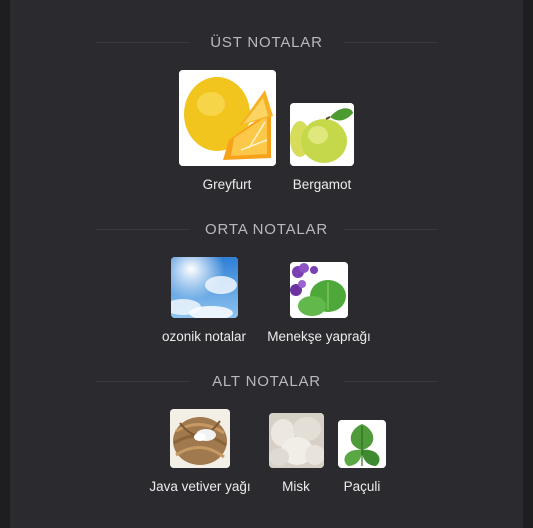  I want to click on patchouli-leaf-image, so click(362, 444).